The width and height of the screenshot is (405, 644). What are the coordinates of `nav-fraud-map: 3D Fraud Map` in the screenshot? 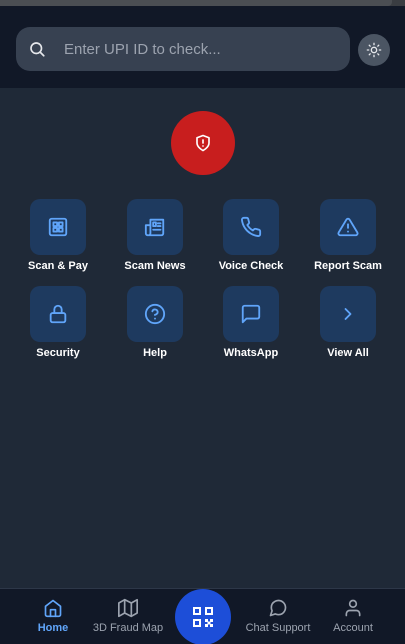 It's located at (128, 616).